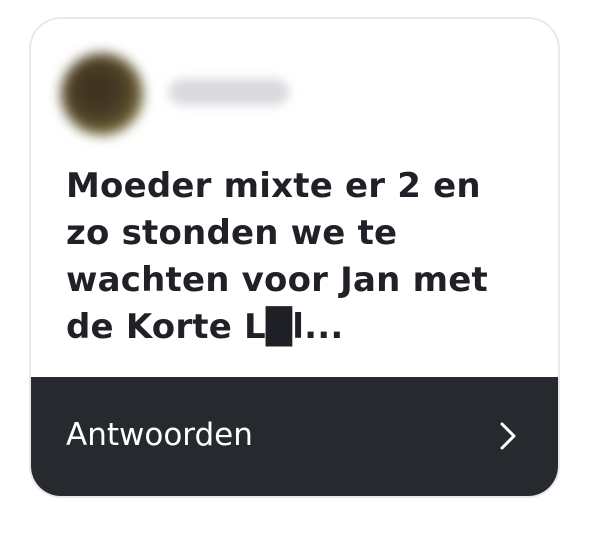 The image size is (589, 533). Describe the element at coordinates (102, 94) in the screenshot. I see `avatar` at that location.